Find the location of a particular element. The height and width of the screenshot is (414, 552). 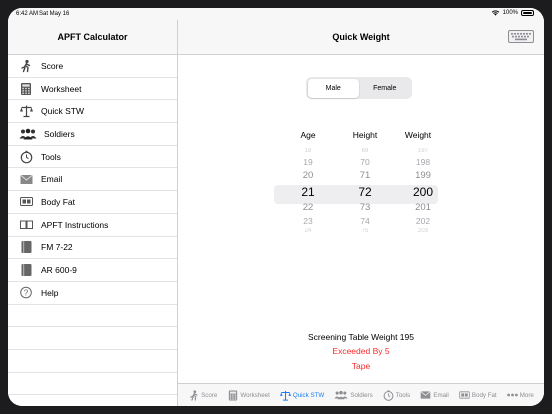

sidebar-title: APFT Calculator is located at coordinates (92, 37).